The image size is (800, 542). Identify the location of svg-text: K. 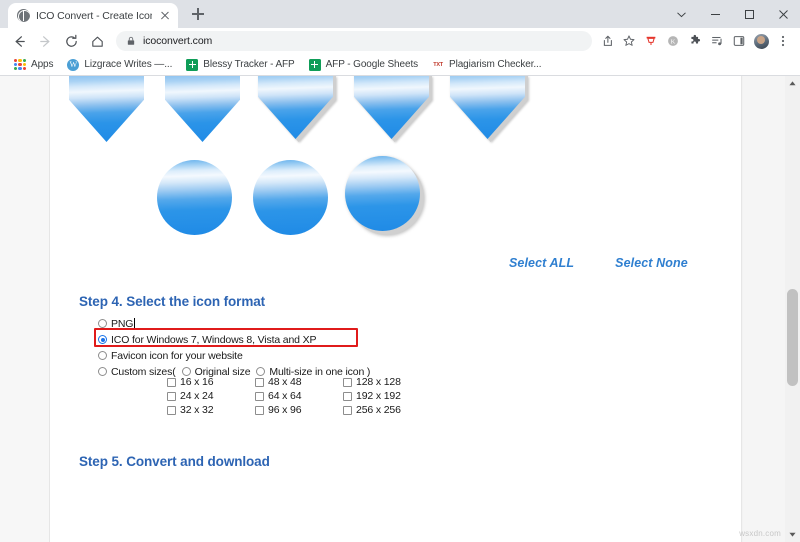
(673, 42).